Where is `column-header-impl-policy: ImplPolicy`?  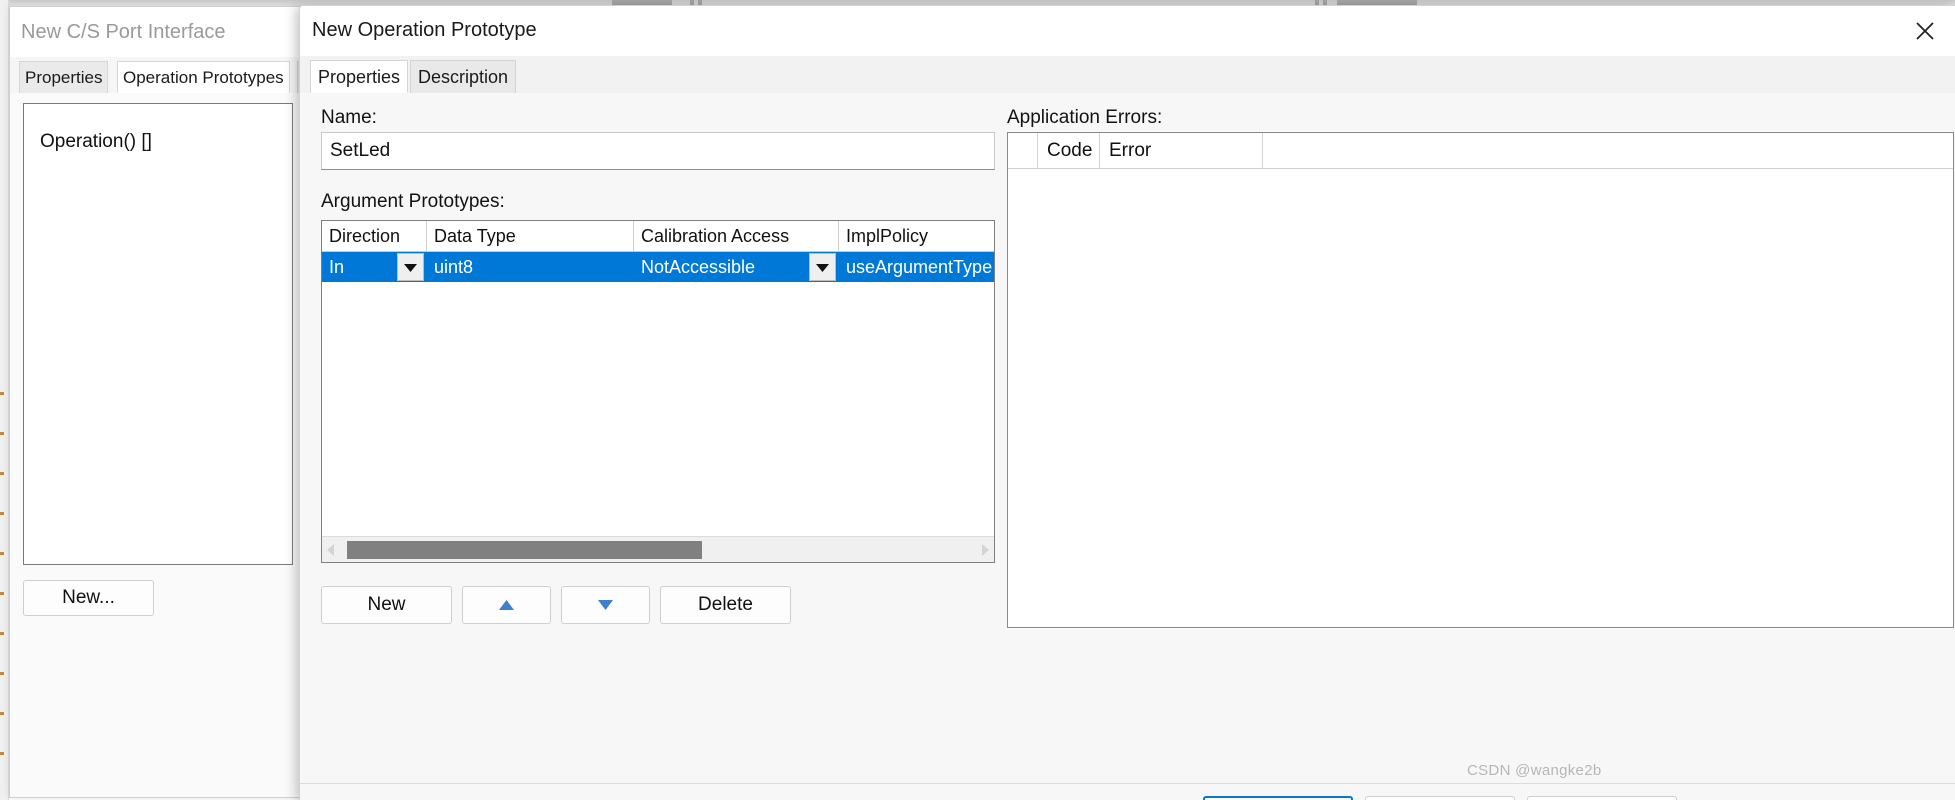
column-header-impl-policy: ImplPolicy is located at coordinates (916, 236).